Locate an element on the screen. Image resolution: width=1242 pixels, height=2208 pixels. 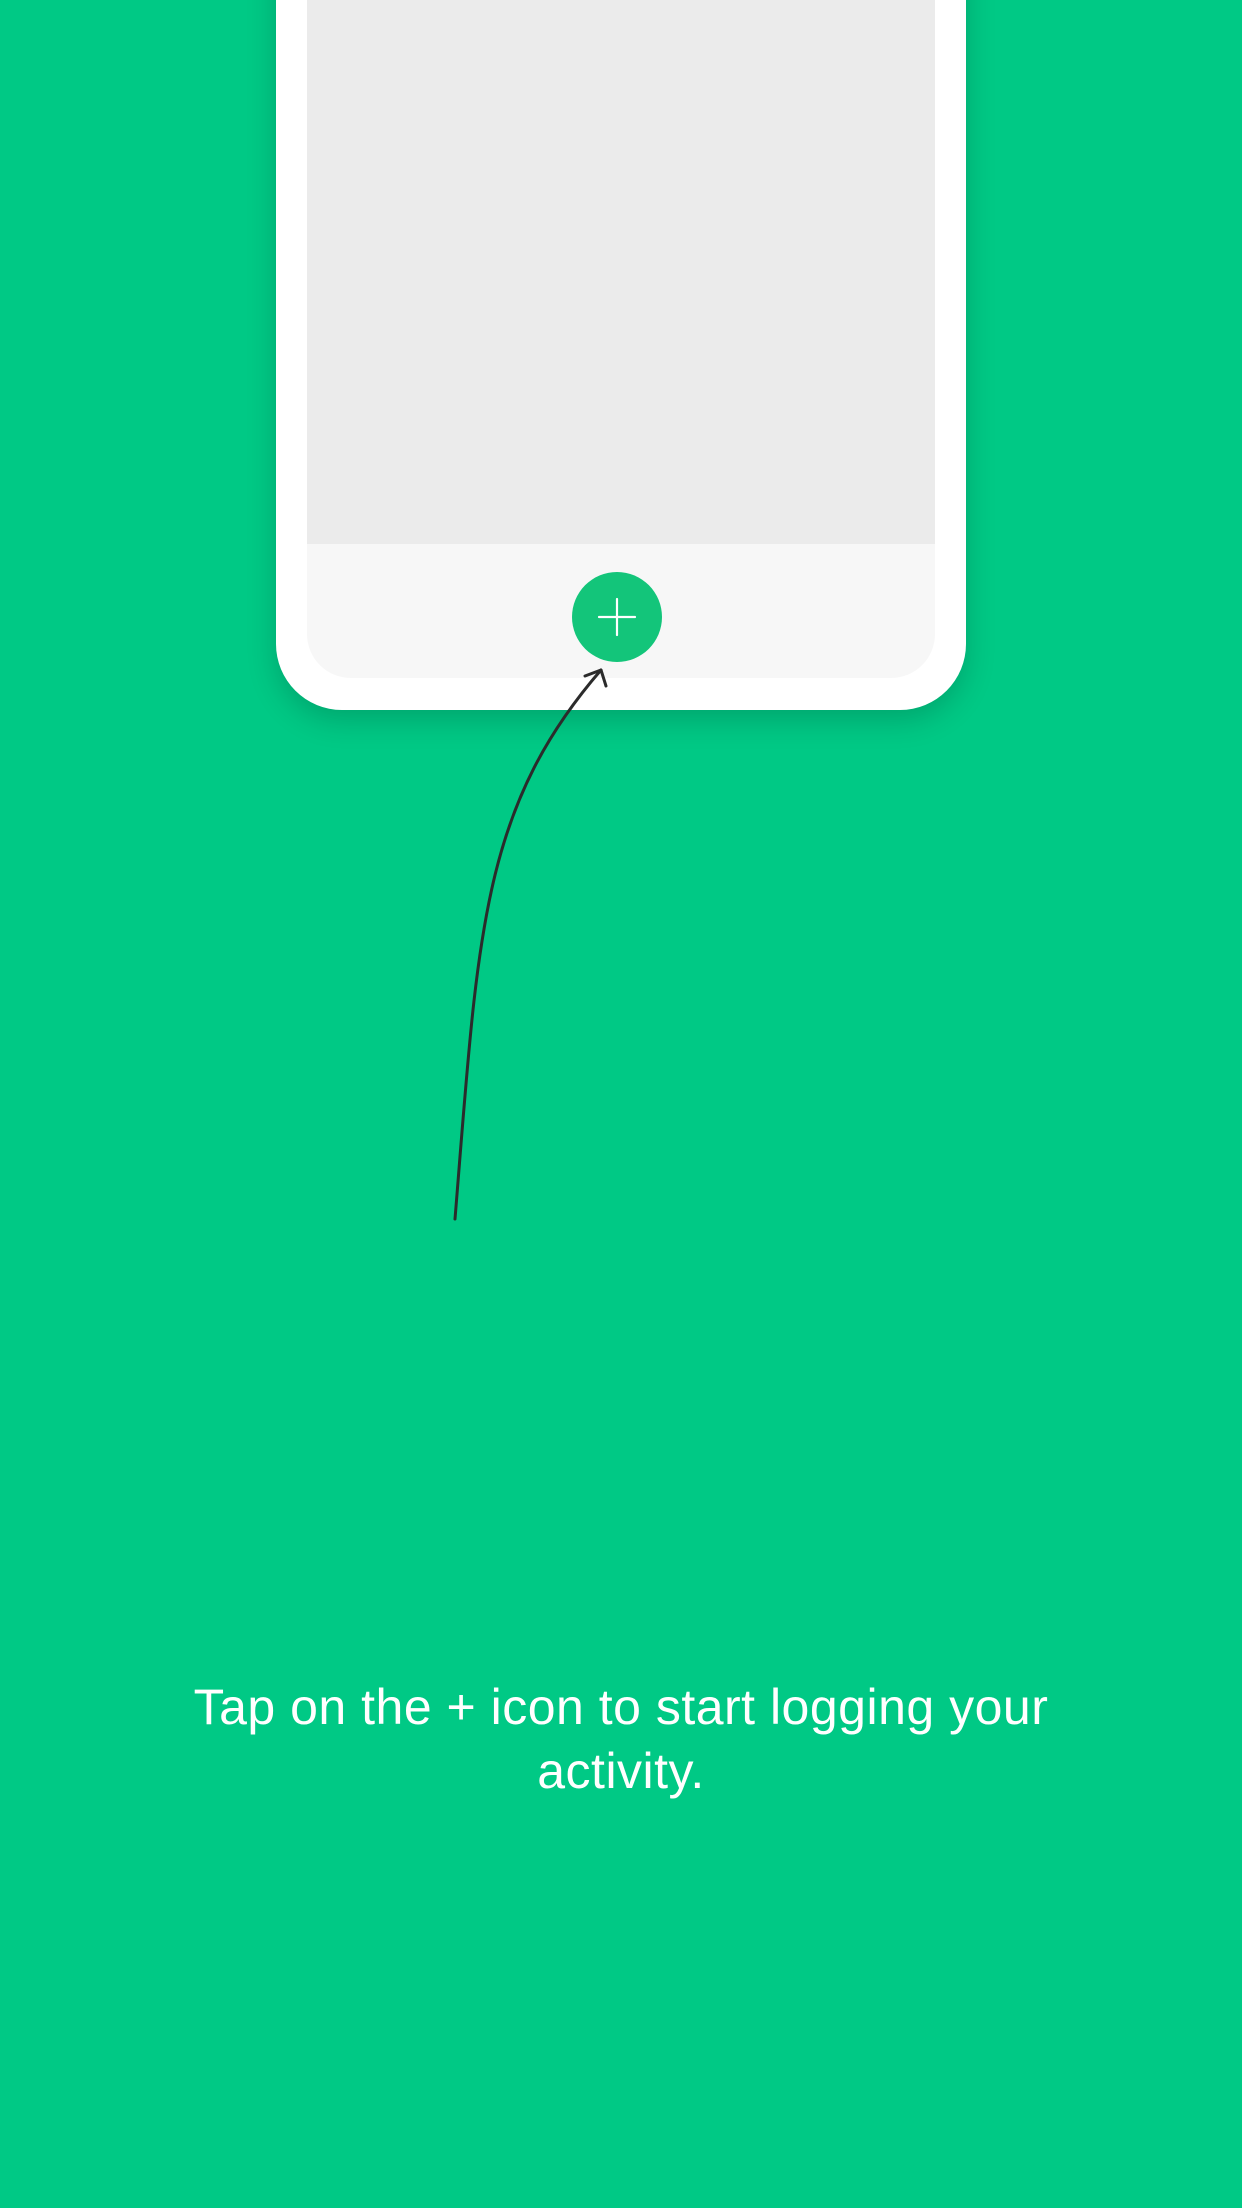
arrow-shaft is located at coordinates (528, 944).